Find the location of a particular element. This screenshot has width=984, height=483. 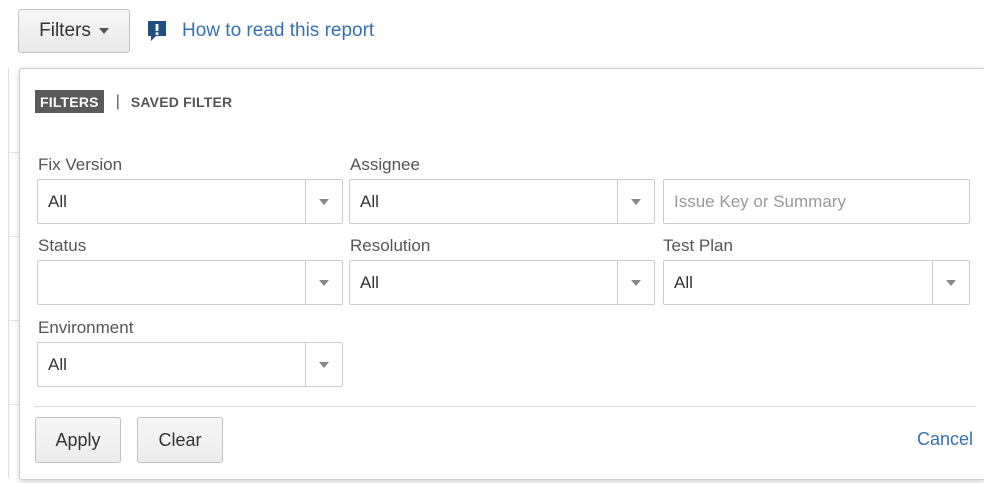

environment-label: Environment is located at coordinates (86, 327).